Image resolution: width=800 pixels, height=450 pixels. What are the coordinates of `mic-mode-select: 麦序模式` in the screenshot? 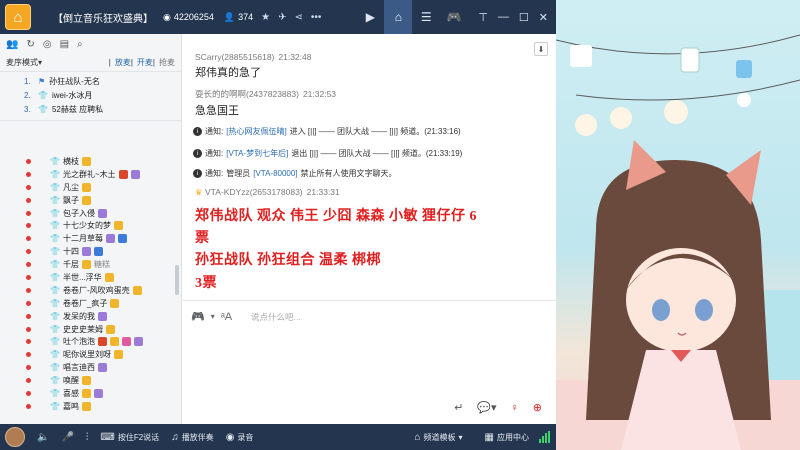 It's located at (22, 62).